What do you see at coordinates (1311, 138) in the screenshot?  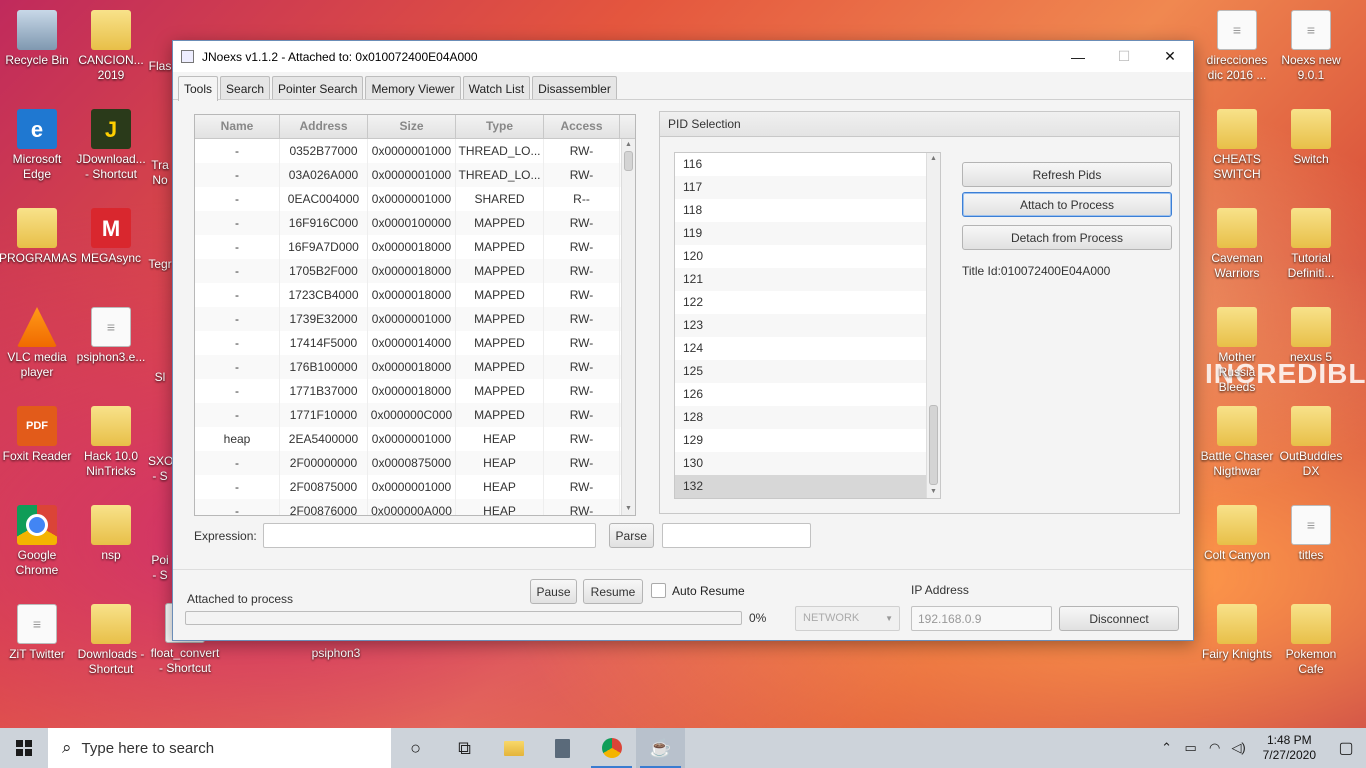 I see `desktop-shortcut: Switch` at bounding box center [1311, 138].